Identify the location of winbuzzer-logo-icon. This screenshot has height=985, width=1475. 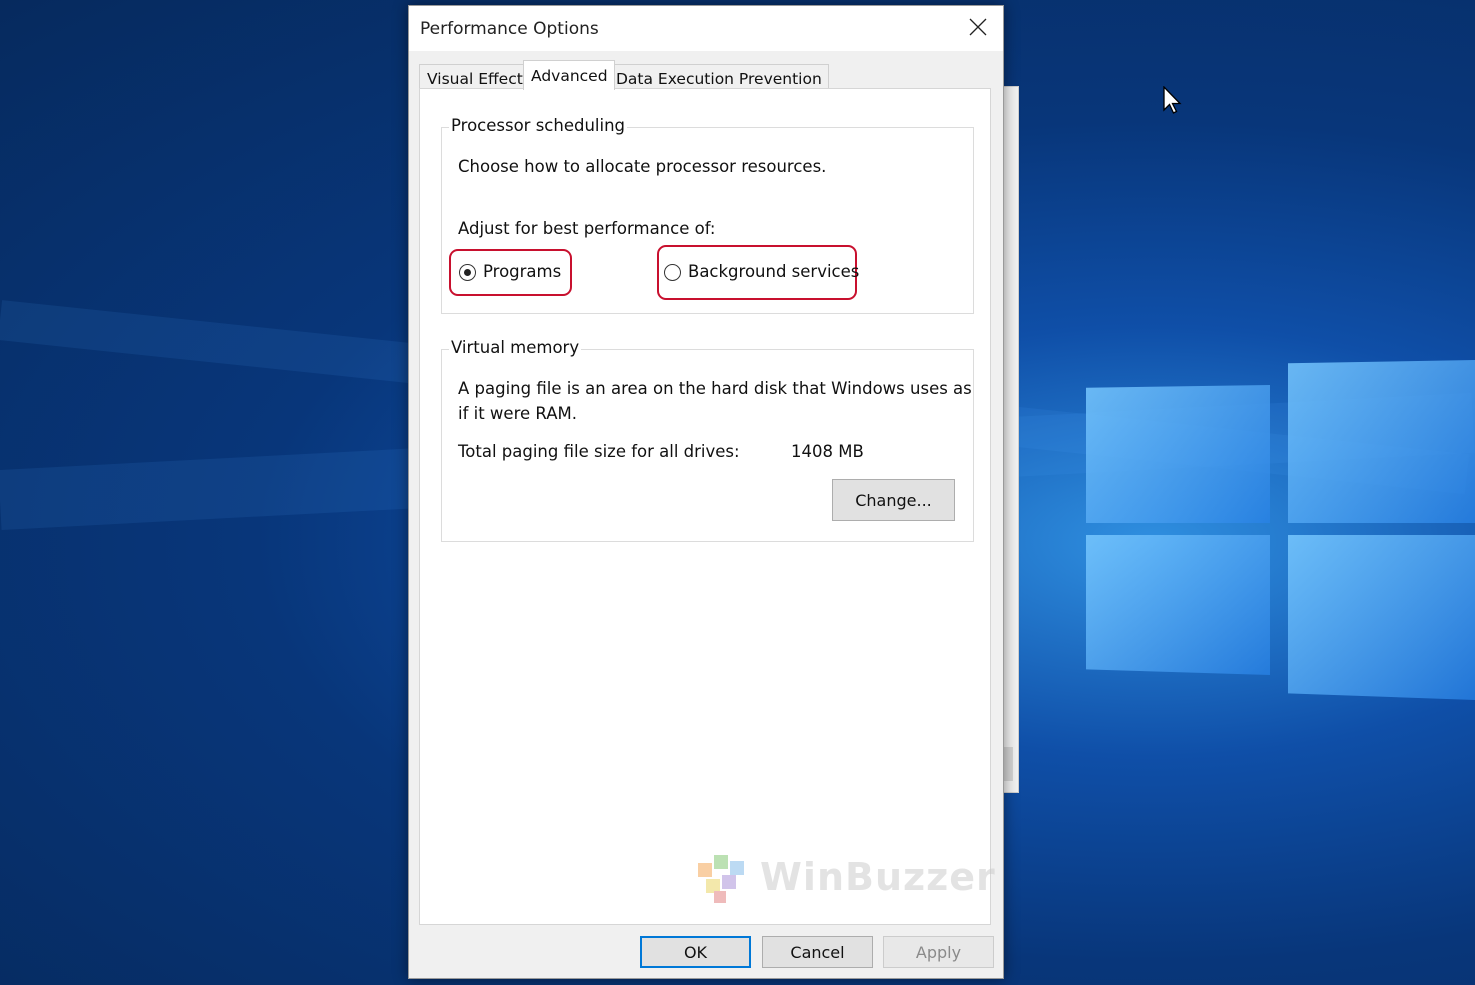
(721, 879).